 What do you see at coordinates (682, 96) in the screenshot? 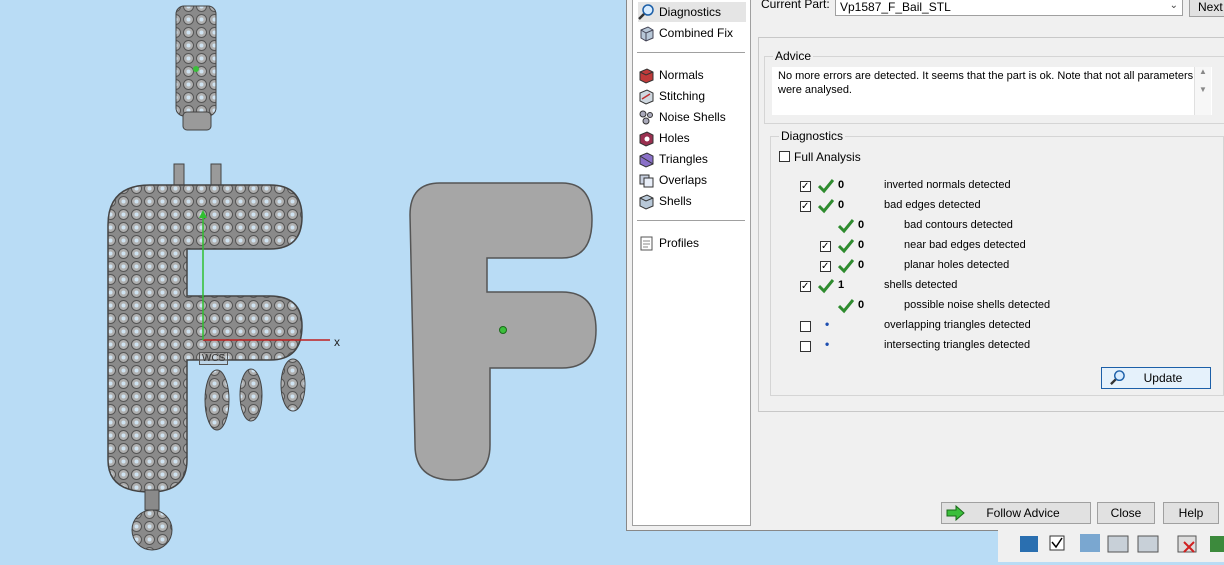
I see `nav-item-label: Stitching` at bounding box center [682, 96].